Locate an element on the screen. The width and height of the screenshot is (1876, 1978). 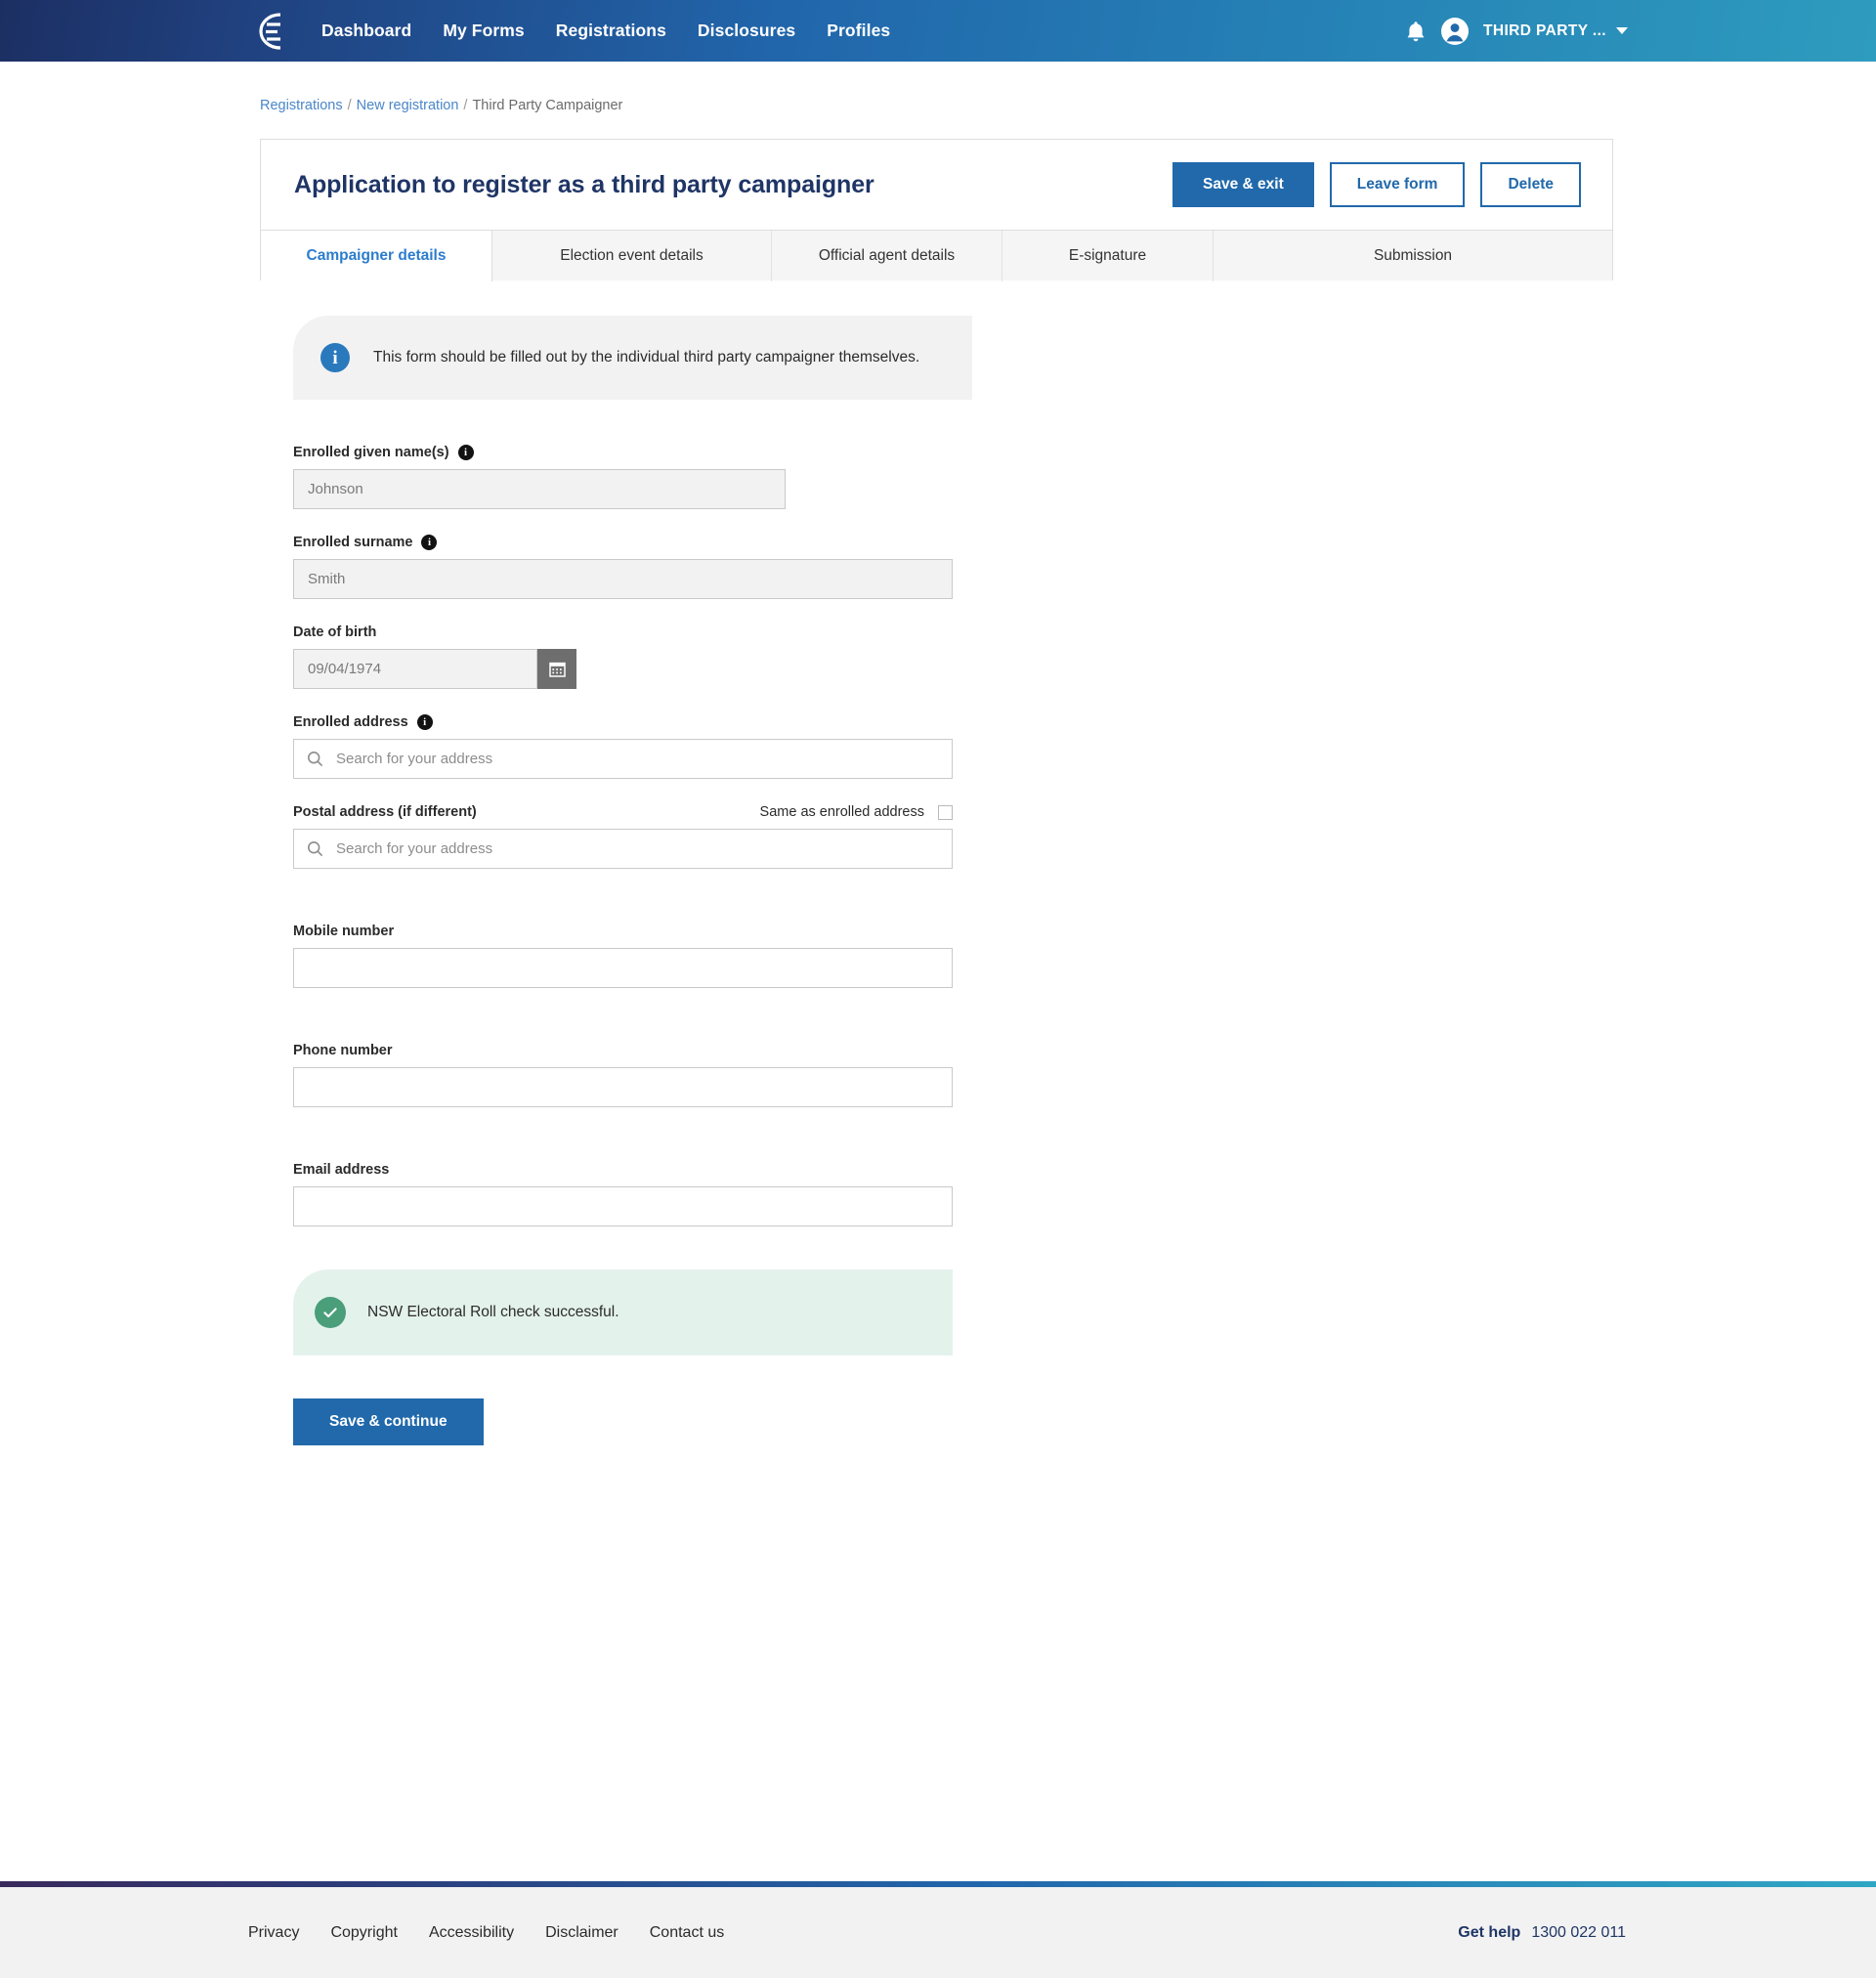
same-as-enrolled-address-checkbox is located at coordinates (945, 812).